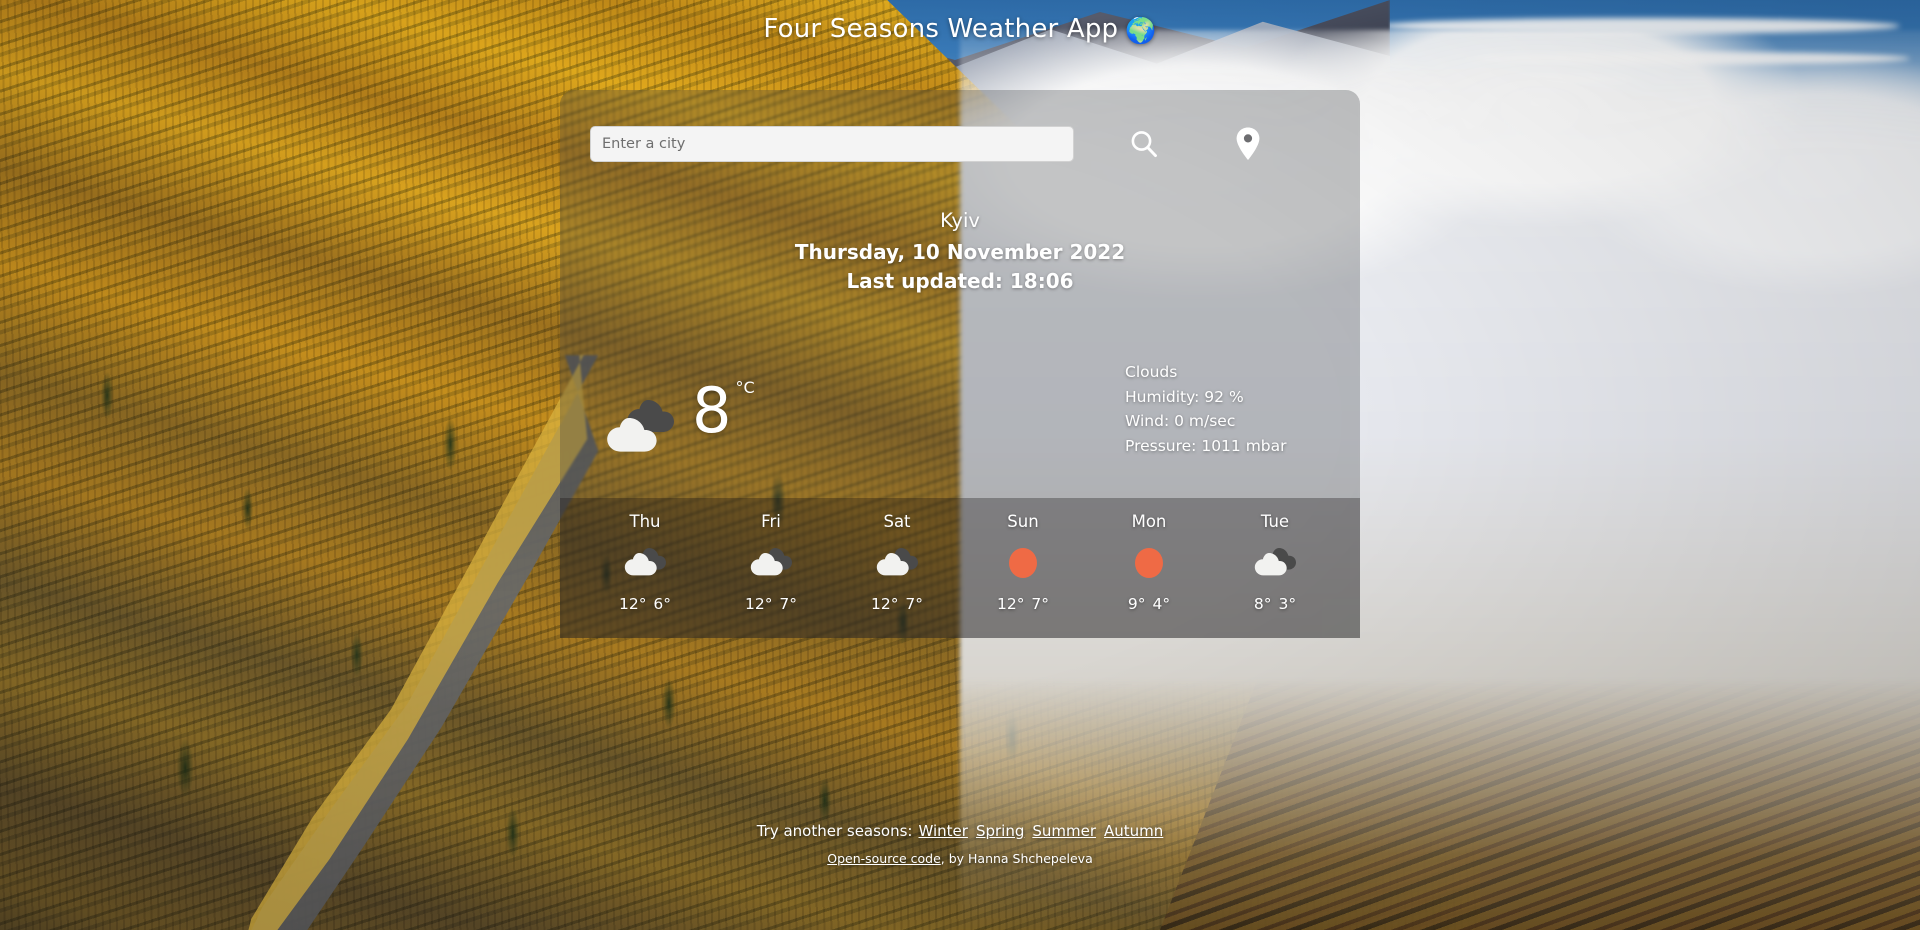 Image resolution: width=1920 pixels, height=930 pixels. What do you see at coordinates (897, 521) in the screenshot?
I see `forecast-day-name: Sat` at bounding box center [897, 521].